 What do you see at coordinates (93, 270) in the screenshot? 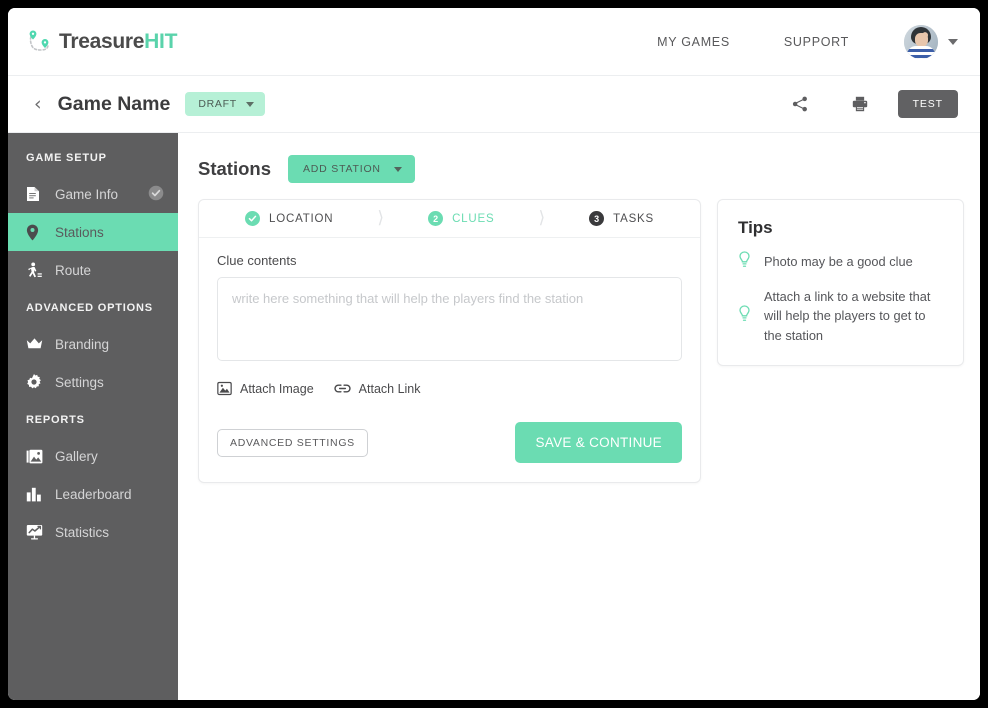
I see `sidebar-item-route: Route` at bounding box center [93, 270].